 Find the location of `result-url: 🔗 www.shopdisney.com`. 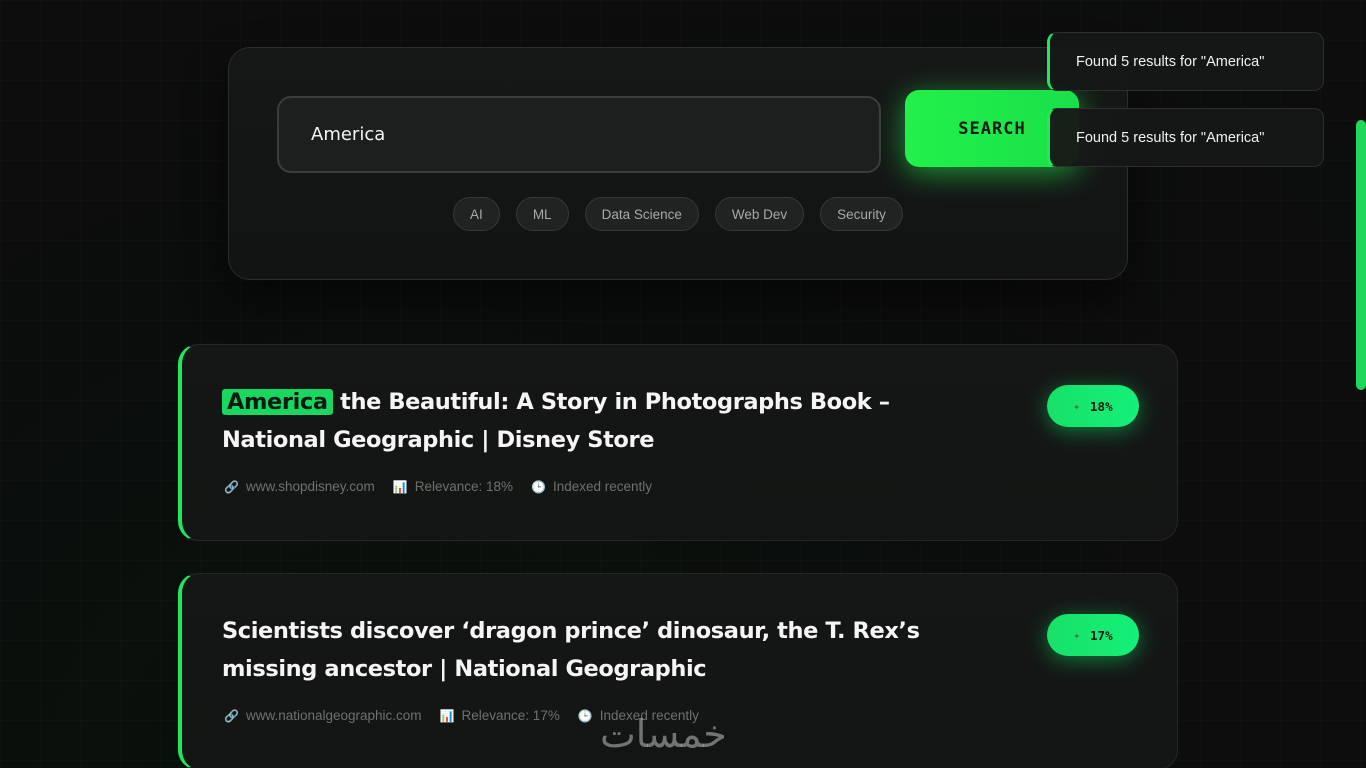

result-url: 🔗 www.shopdisney.com is located at coordinates (299, 486).